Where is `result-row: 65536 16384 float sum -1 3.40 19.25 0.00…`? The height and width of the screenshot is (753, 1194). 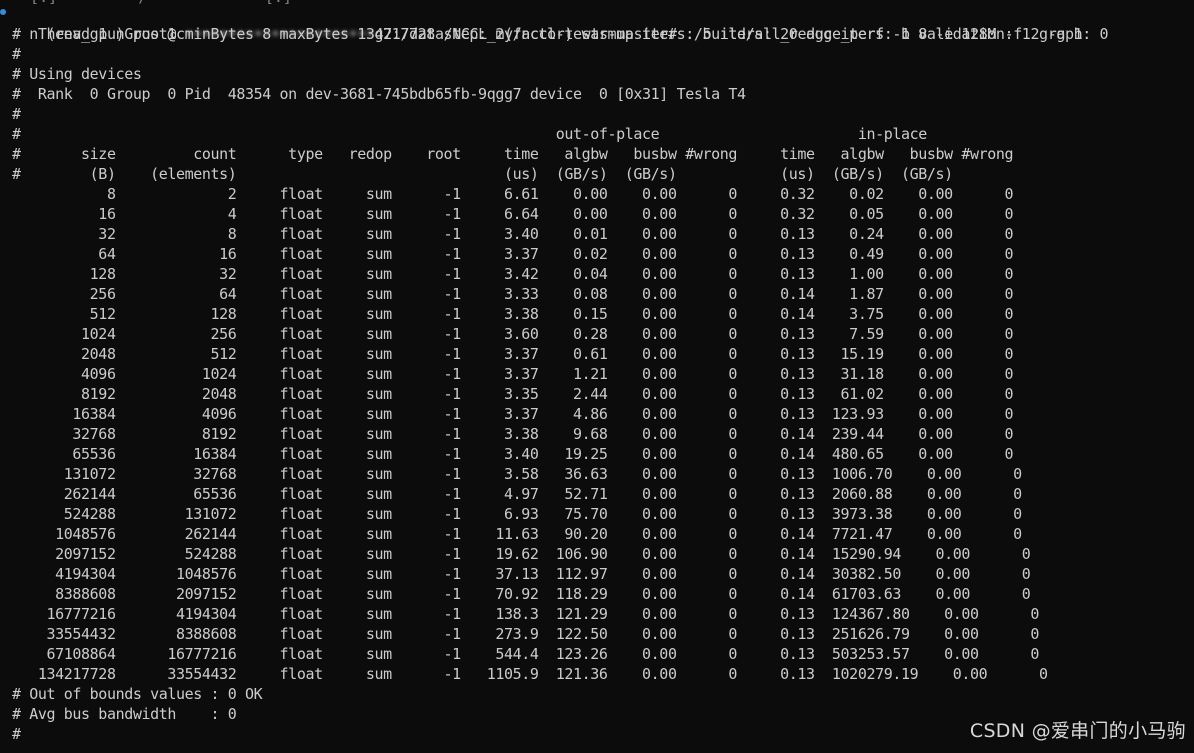 result-row: 65536 16384 float sum -1 3.40 19.25 0.00… is located at coordinates (513, 454).